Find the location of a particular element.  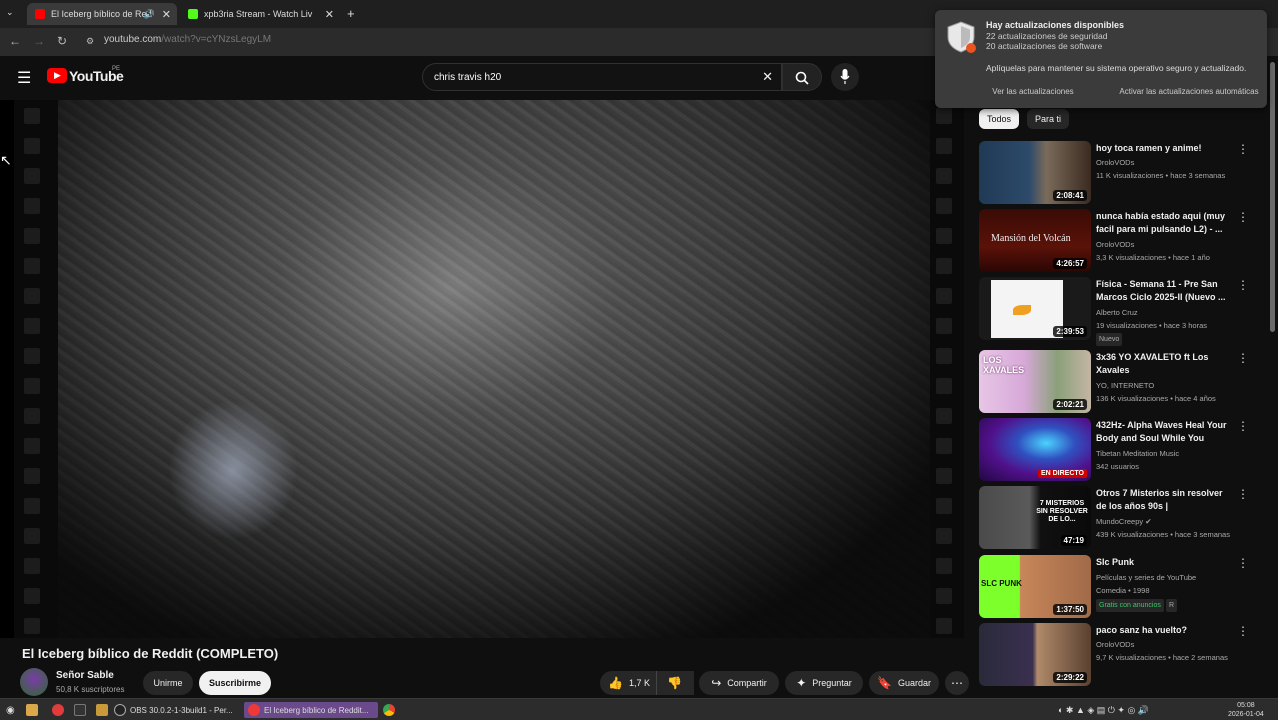

tab-youtube: El Iceberg bíblico de Red 🔊 ✕ is located at coordinates (102, 14).